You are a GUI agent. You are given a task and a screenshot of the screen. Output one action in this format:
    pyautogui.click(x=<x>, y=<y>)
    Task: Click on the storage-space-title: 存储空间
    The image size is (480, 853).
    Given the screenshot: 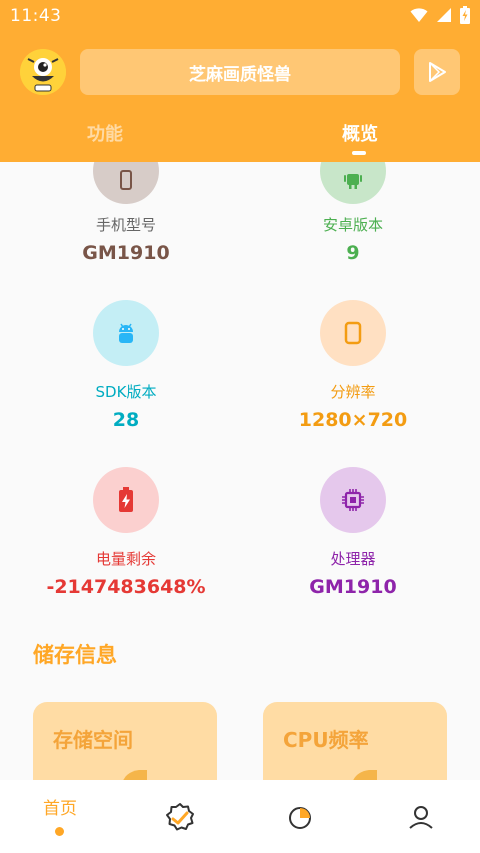 What is the action you would take?
    pyautogui.click(x=93, y=740)
    